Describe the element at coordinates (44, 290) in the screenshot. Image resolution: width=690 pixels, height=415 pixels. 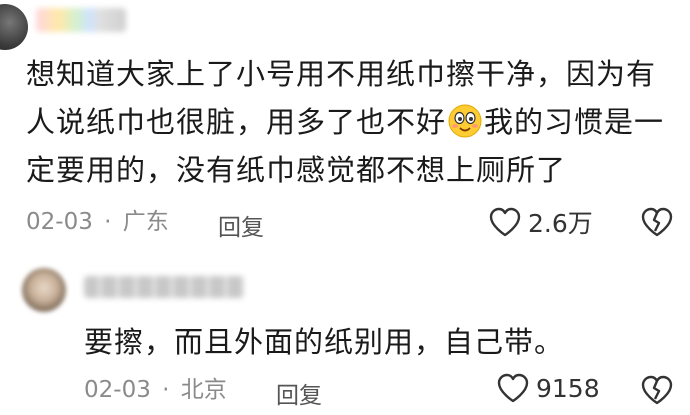
I see `replier-avatar` at that location.